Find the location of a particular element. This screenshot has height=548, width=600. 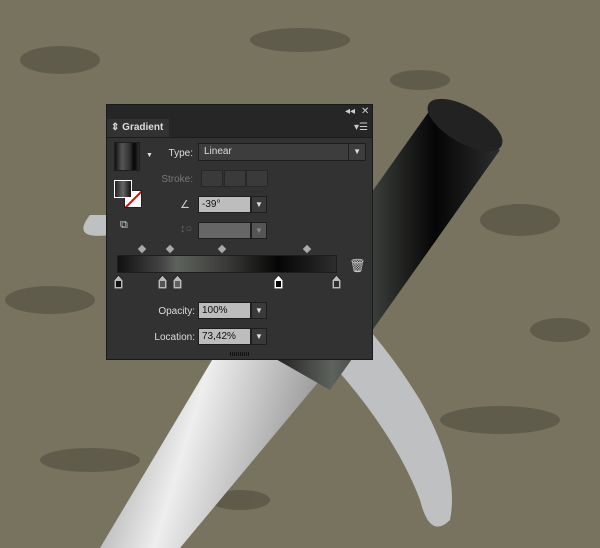

aspect-ratio-dropdown: ▼ is located at coordinates (259, 230).